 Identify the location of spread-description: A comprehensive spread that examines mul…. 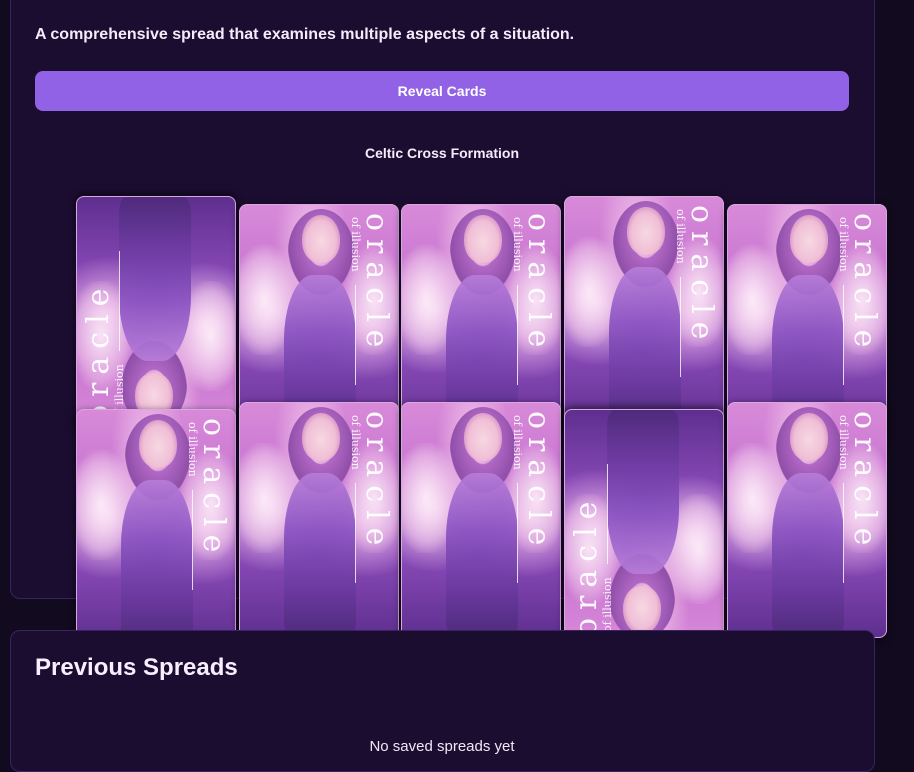
(305, 34).